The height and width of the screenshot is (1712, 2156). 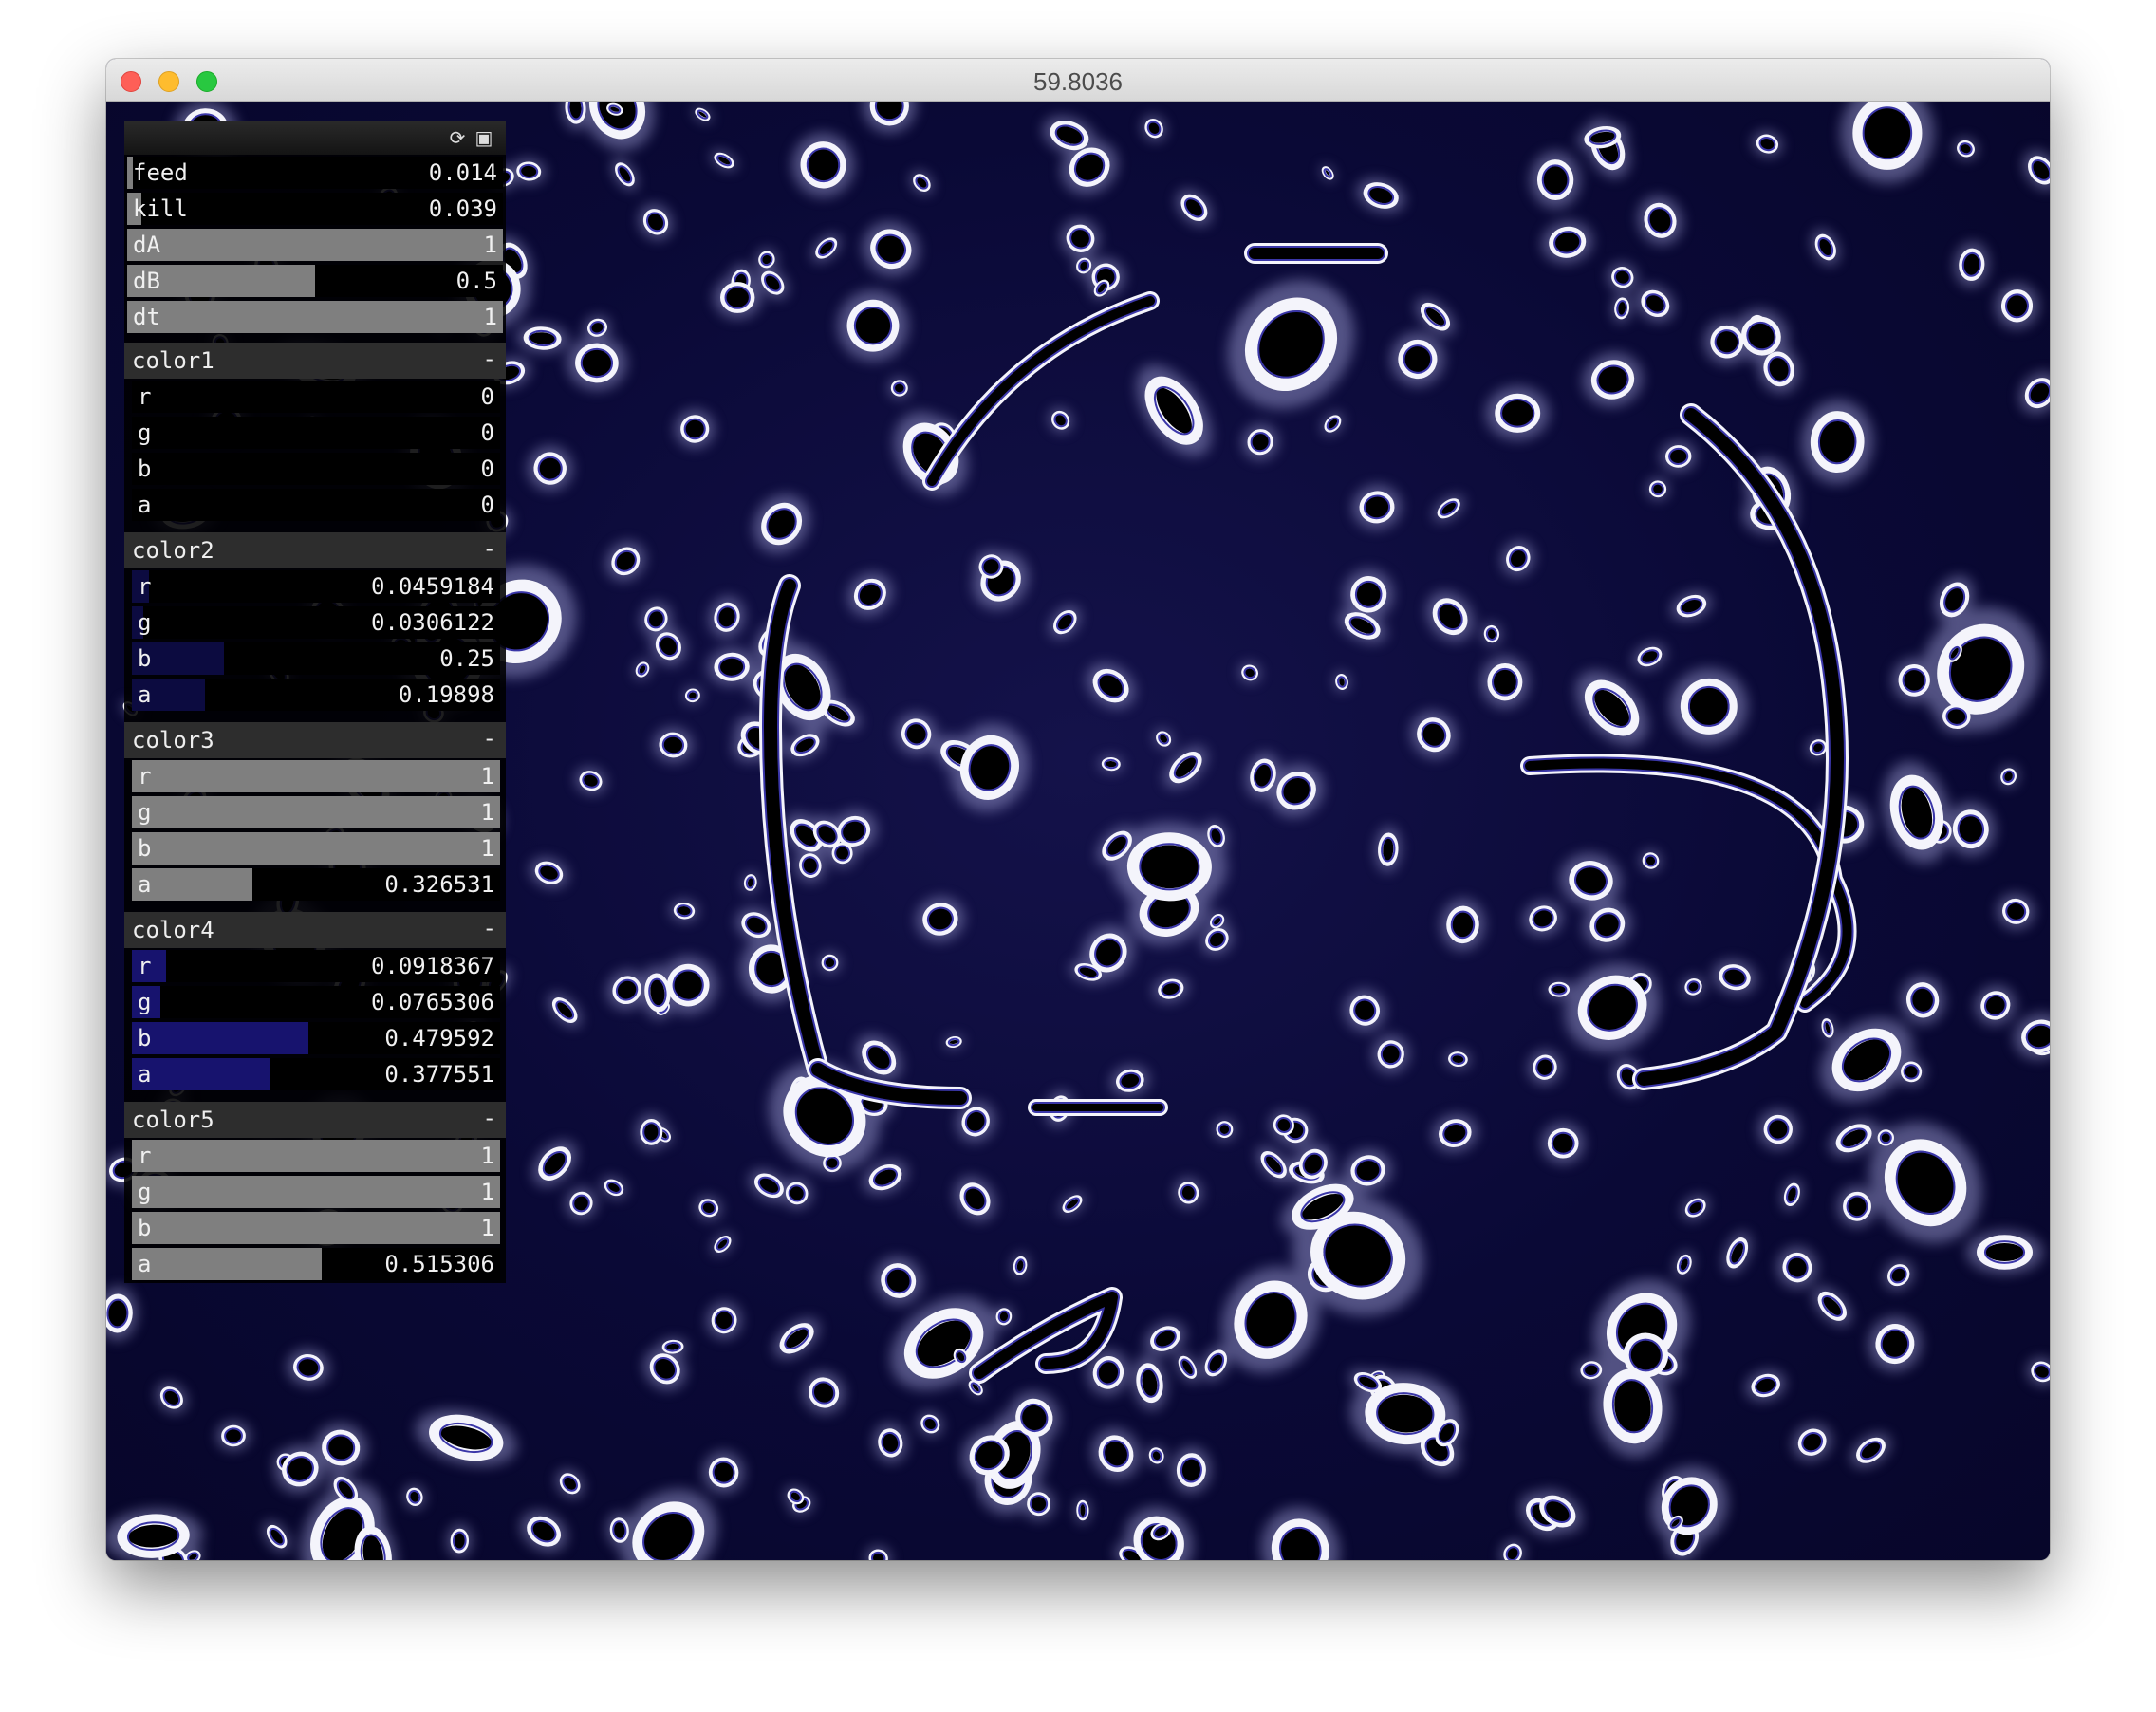 What do you see at coordinates (462, 209) in the screenshot?
I see `slider-value: 0.039` at bounding box center [462, 209].